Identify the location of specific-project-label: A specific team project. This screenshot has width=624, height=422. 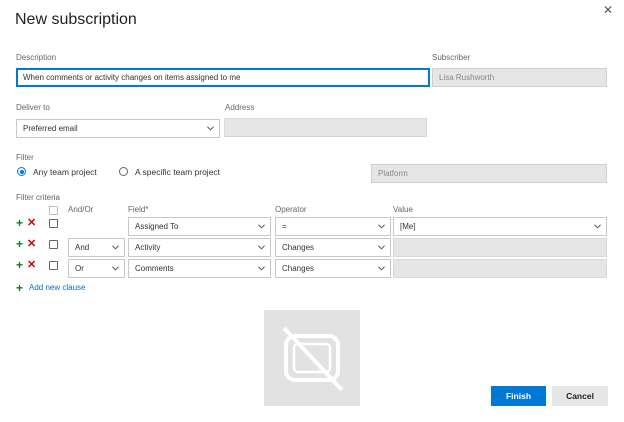
(177, 172).